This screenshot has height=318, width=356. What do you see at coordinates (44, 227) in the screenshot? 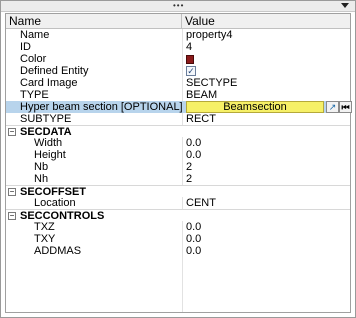
I see `property-label: TXZ` at bounding box center [44, 227].